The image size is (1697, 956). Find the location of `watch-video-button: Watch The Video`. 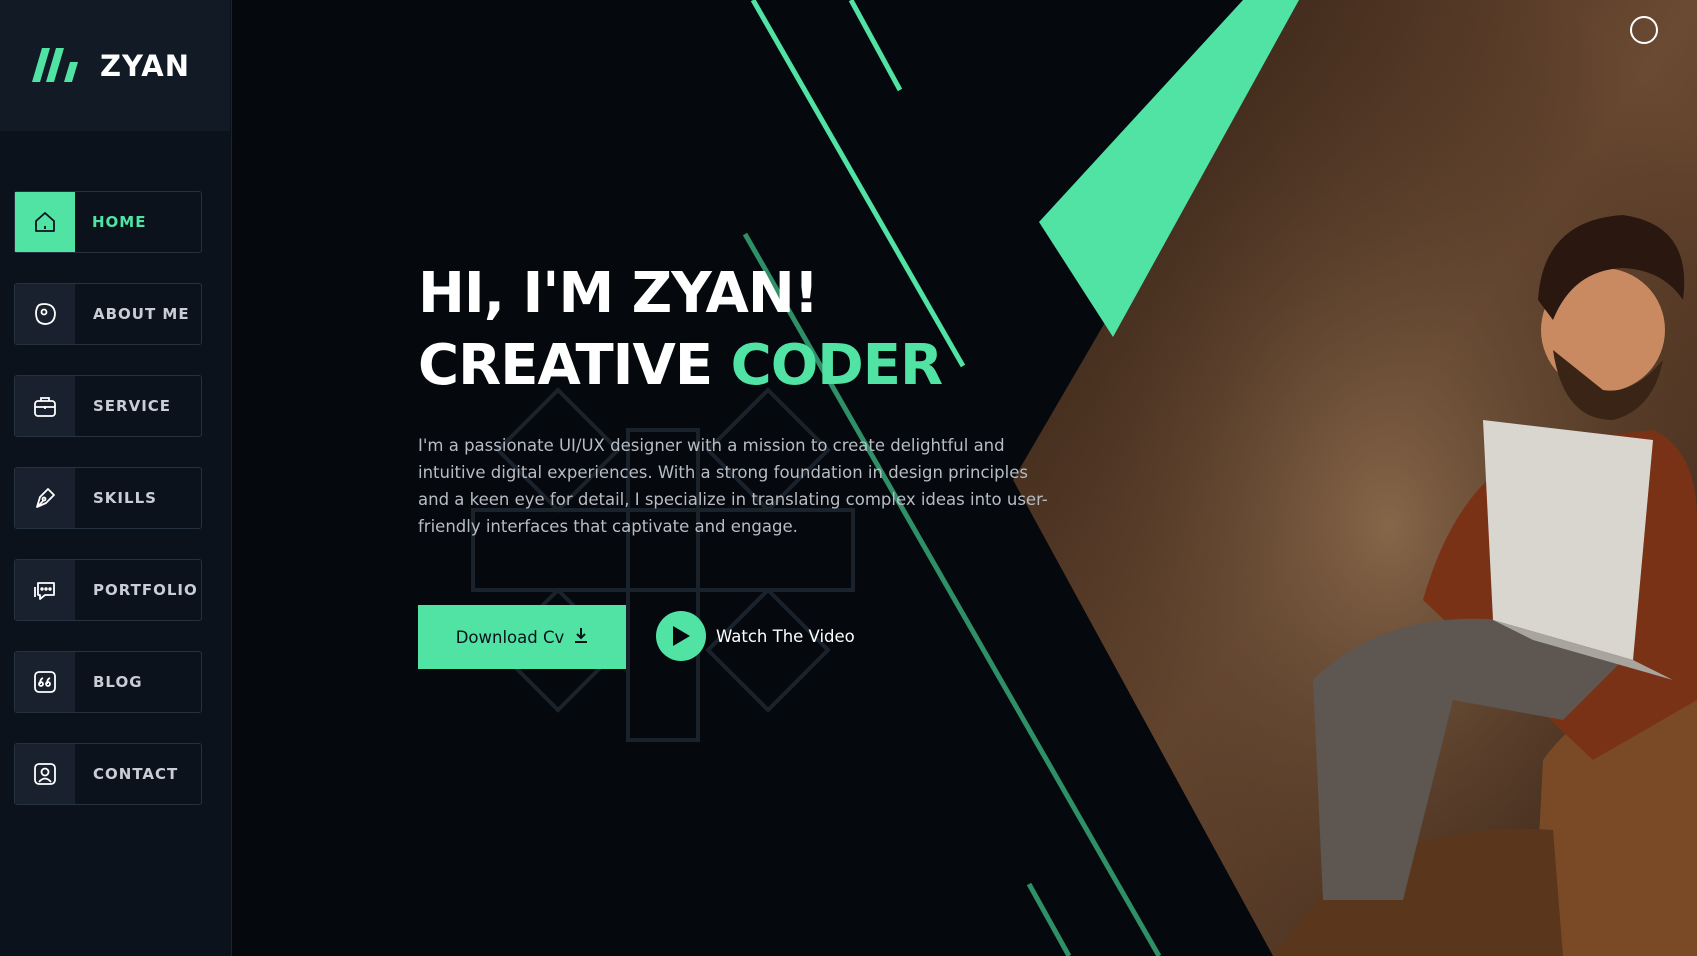

watch-video-button: Watch The Video is located at coordinates (755, 636).